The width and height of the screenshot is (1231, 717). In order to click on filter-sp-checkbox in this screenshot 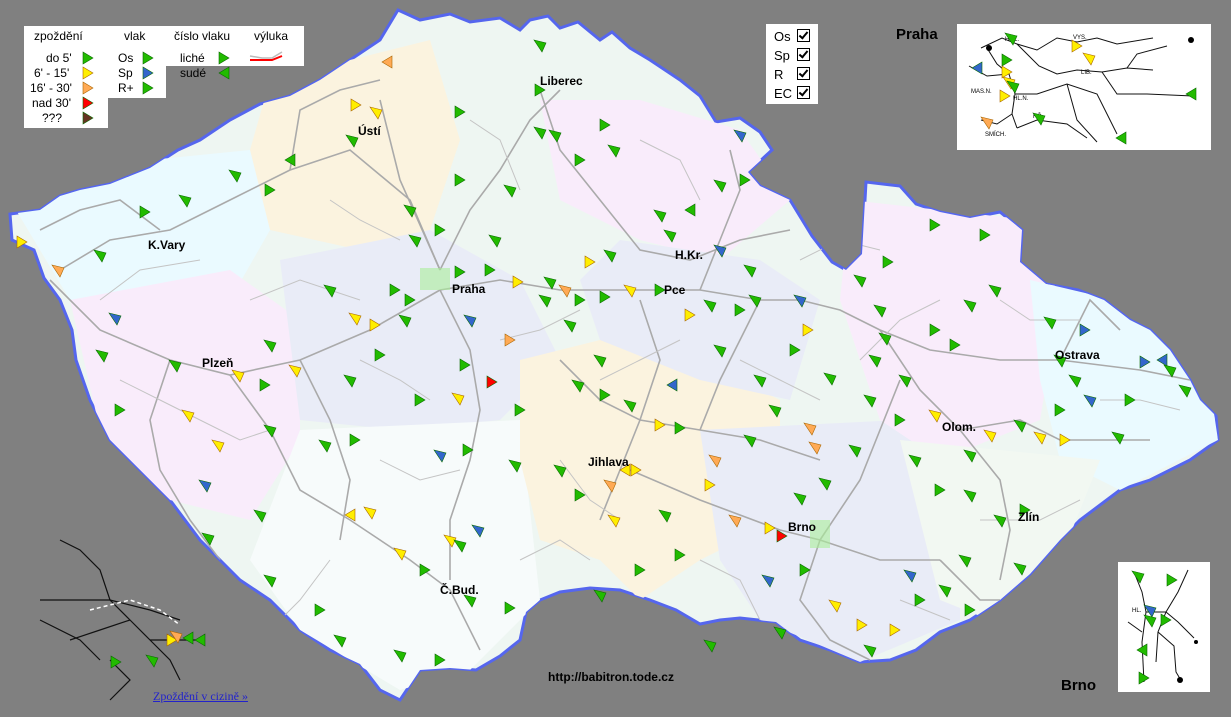, I will do `click(803, 54)`.